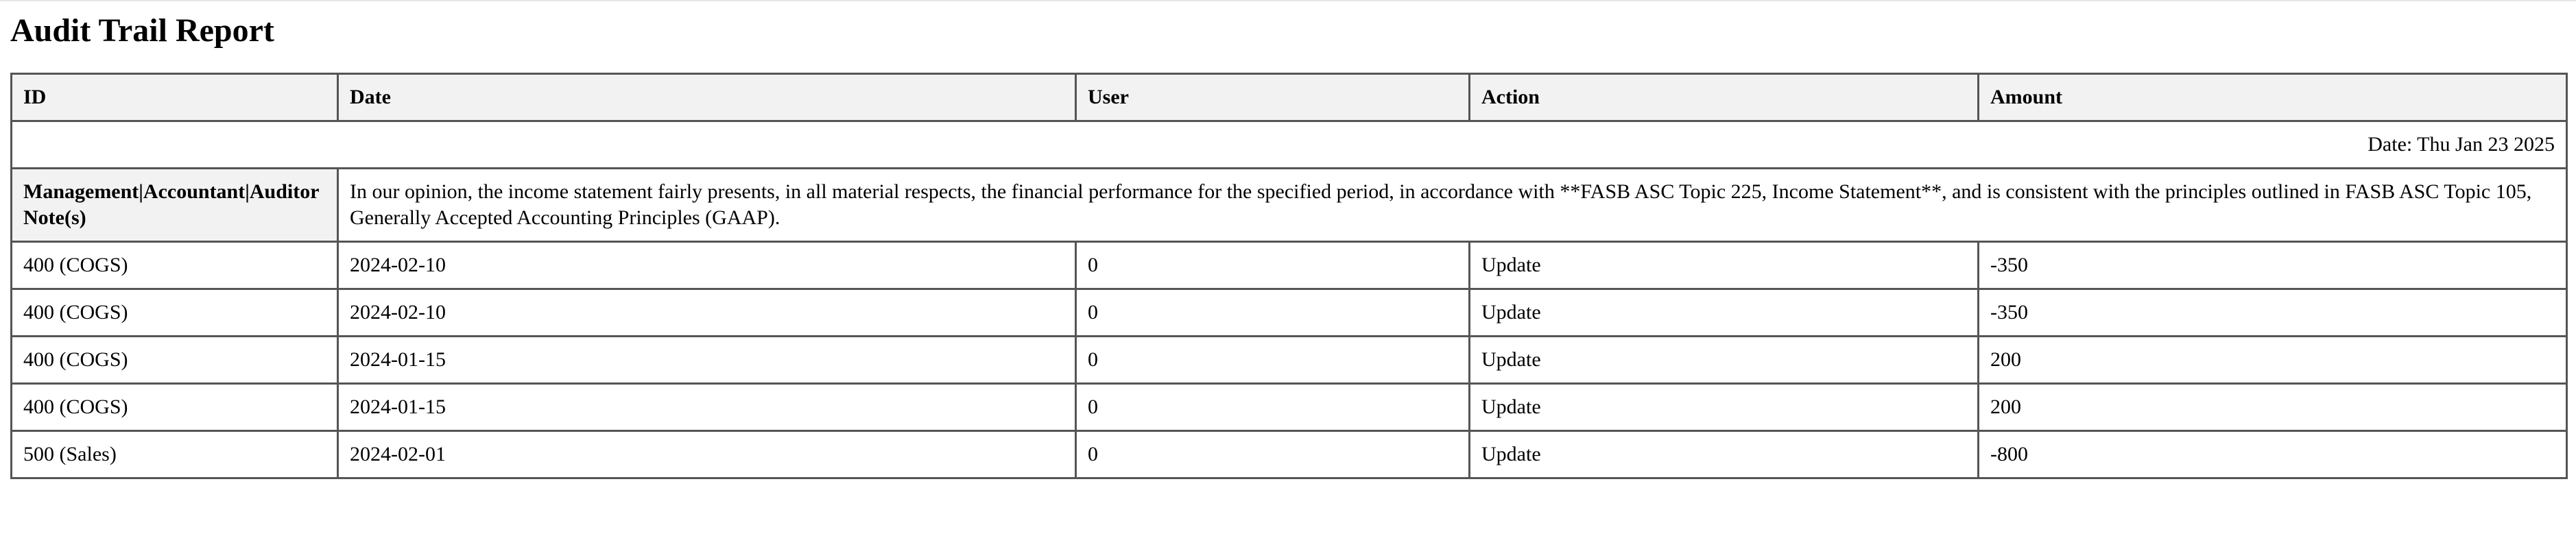 This screenshot has height=547, width=2576. What do you see at coordinates (707, 454) in the screenshot?
I see `cell-date: 2024-02-01` at bounding box center [707, 454].